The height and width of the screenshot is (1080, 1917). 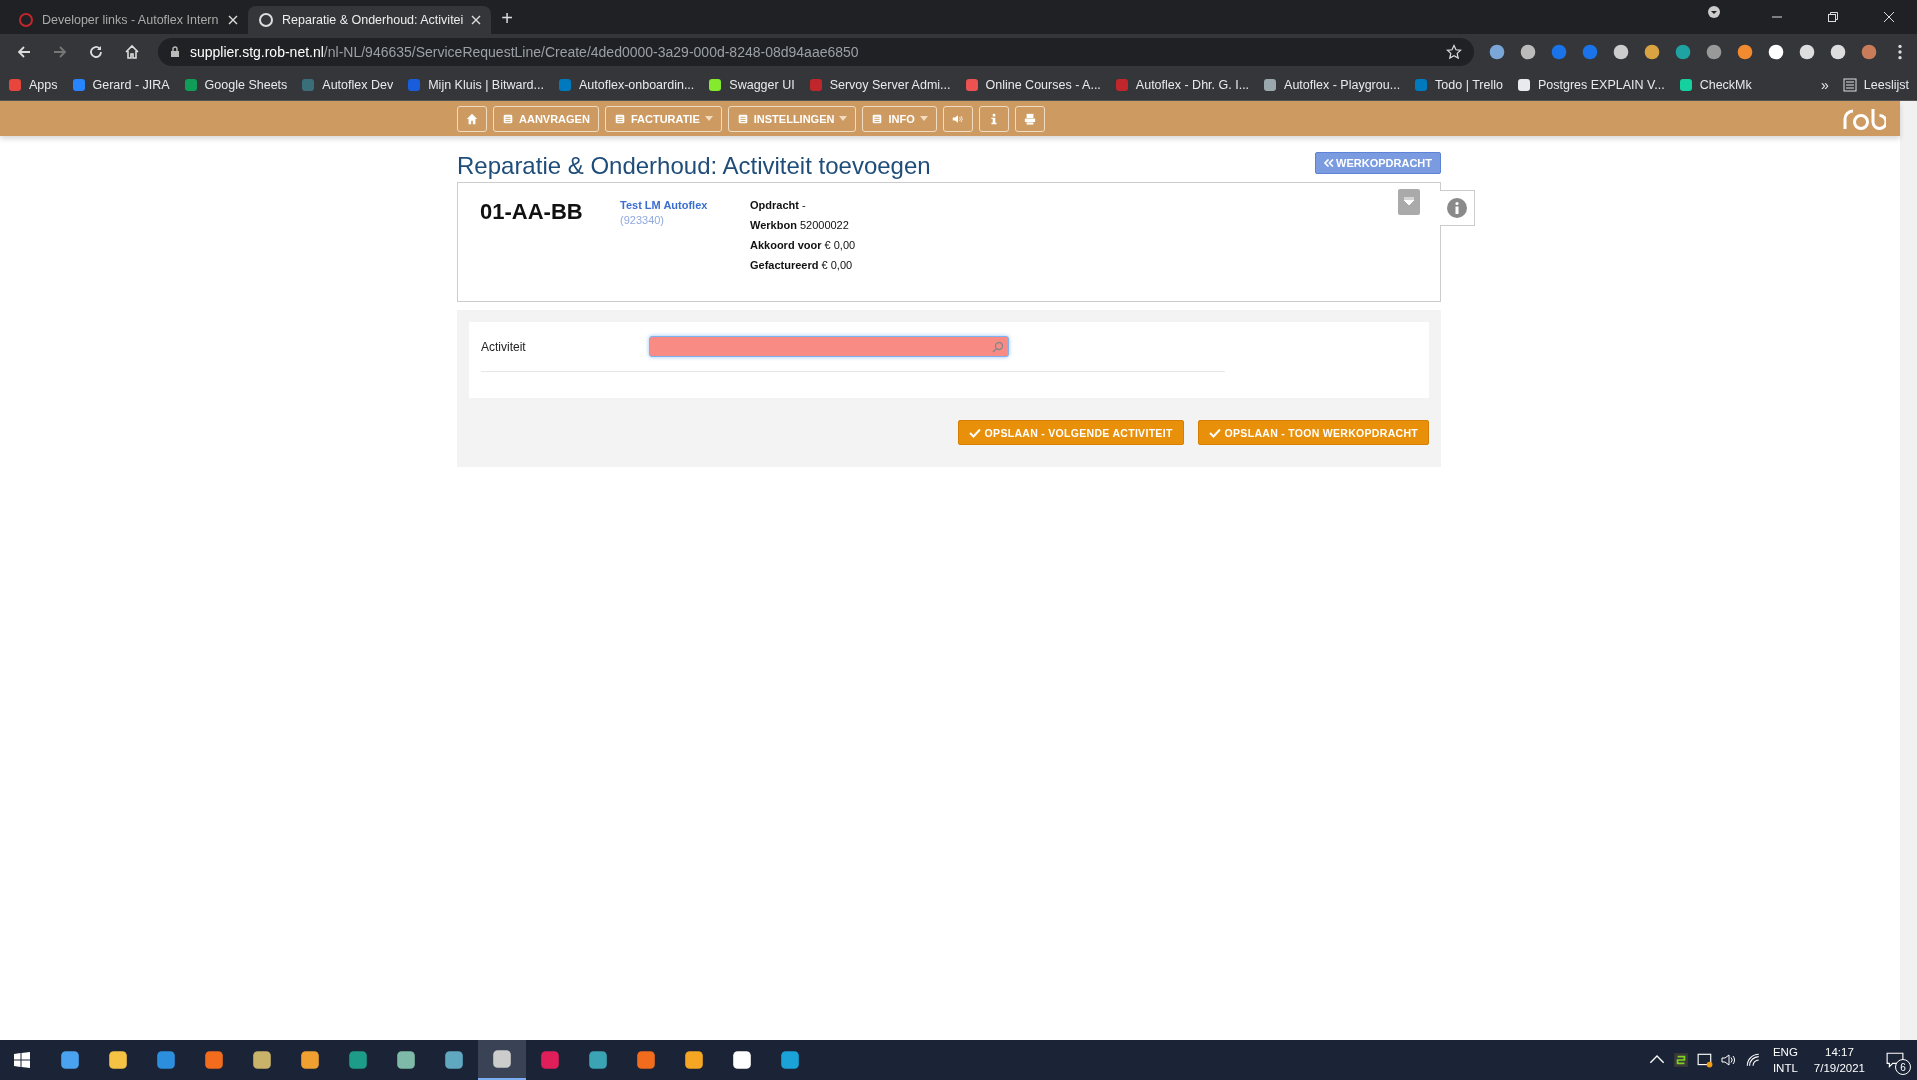 I want to click on volume-icon, so click(x=1728, y=1060).